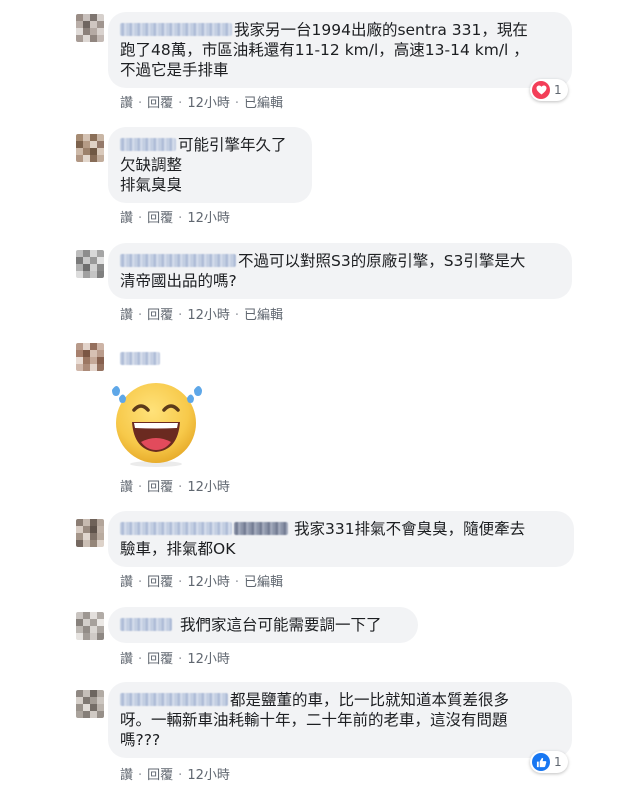 The width and height of the screenshot is (619, 793). I want to click on comment-text-line: 我家331排氣不會臭臭，隨便牽去, so click(410, 529).